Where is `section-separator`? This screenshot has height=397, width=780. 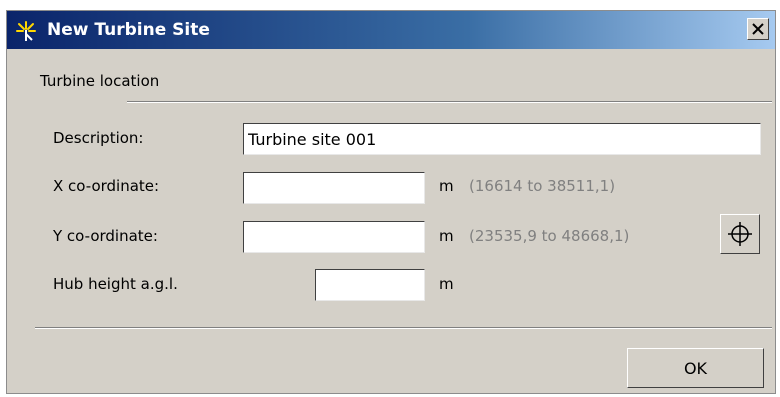 section-separator is located at coordinates (449, 102).